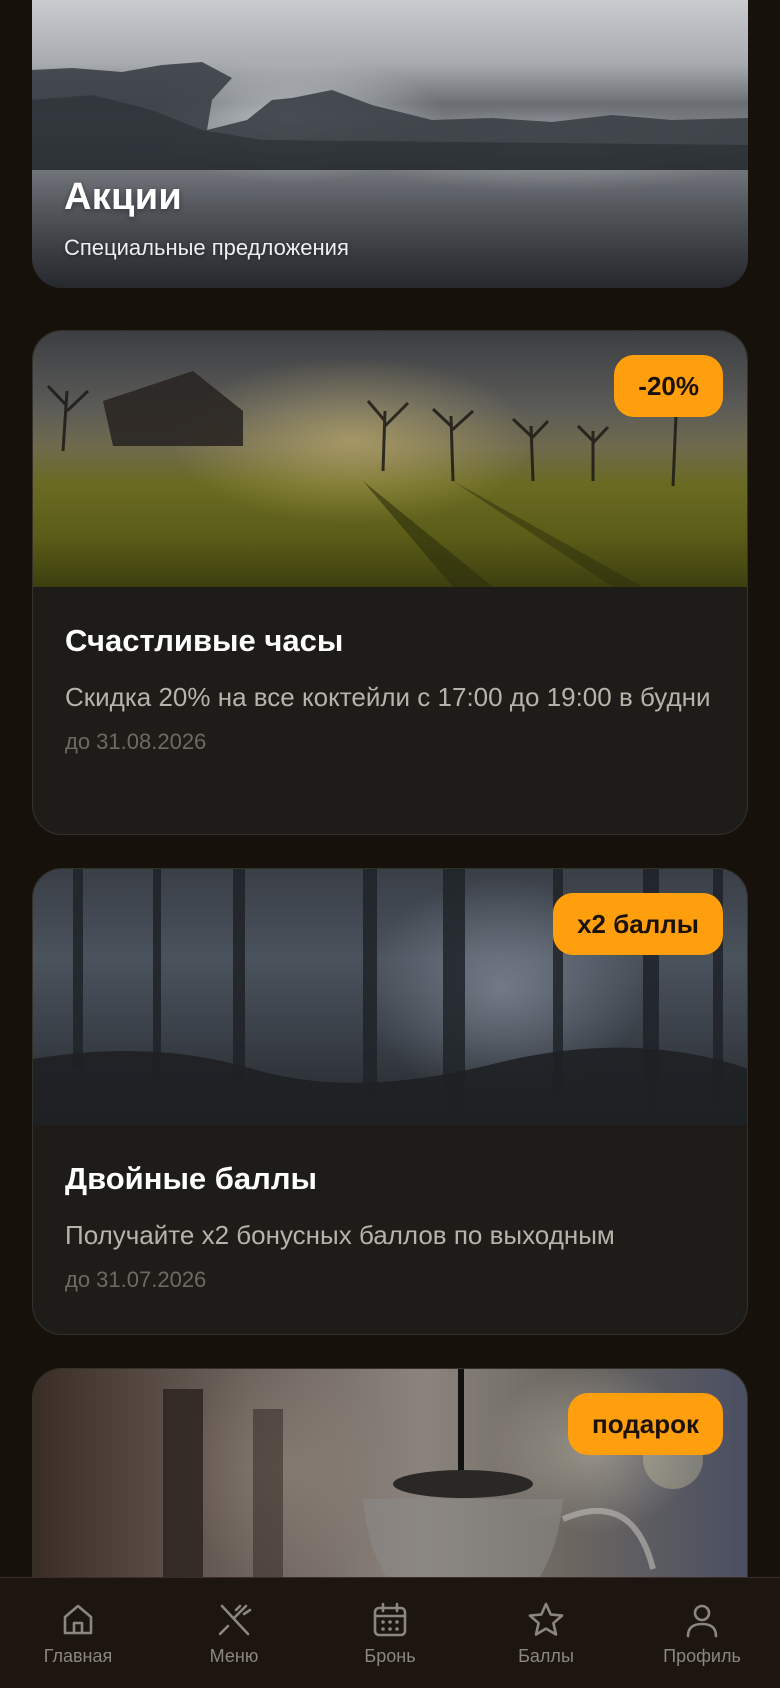  Describe the element at coordinates (204, 640) in the screenshot. I see `promo-title: Счастливые часы` at that location.